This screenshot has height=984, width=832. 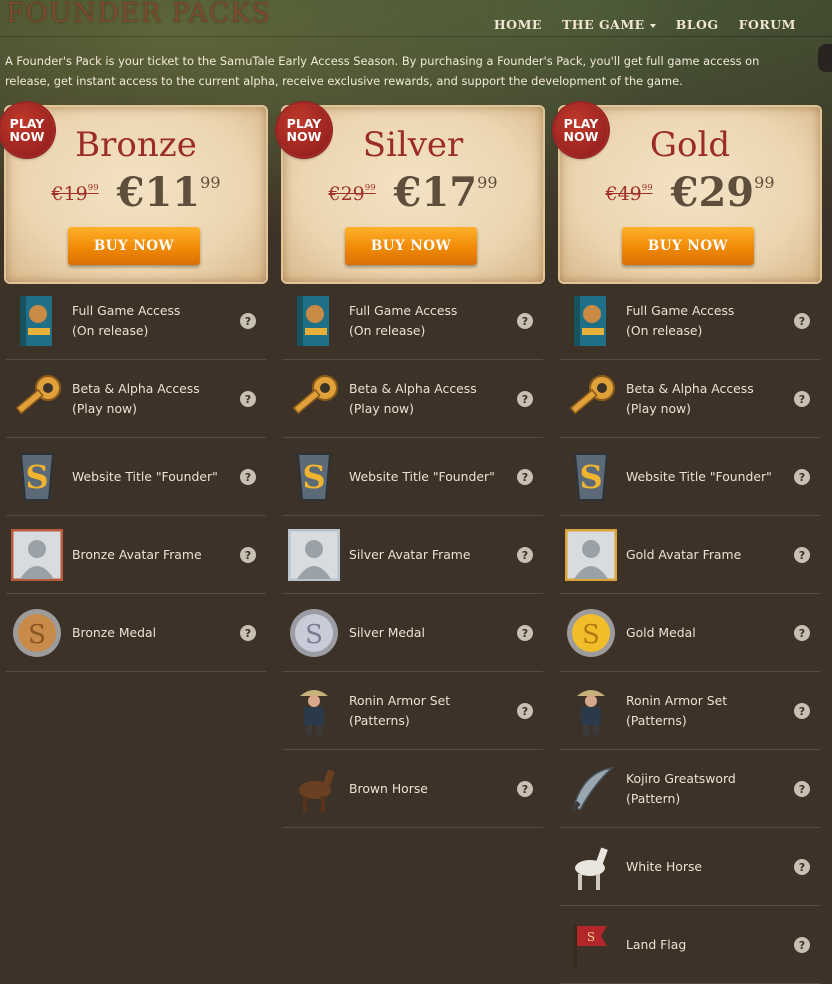 I want to click on reward-label: Bronze Medal, so click(x=152, y=633).